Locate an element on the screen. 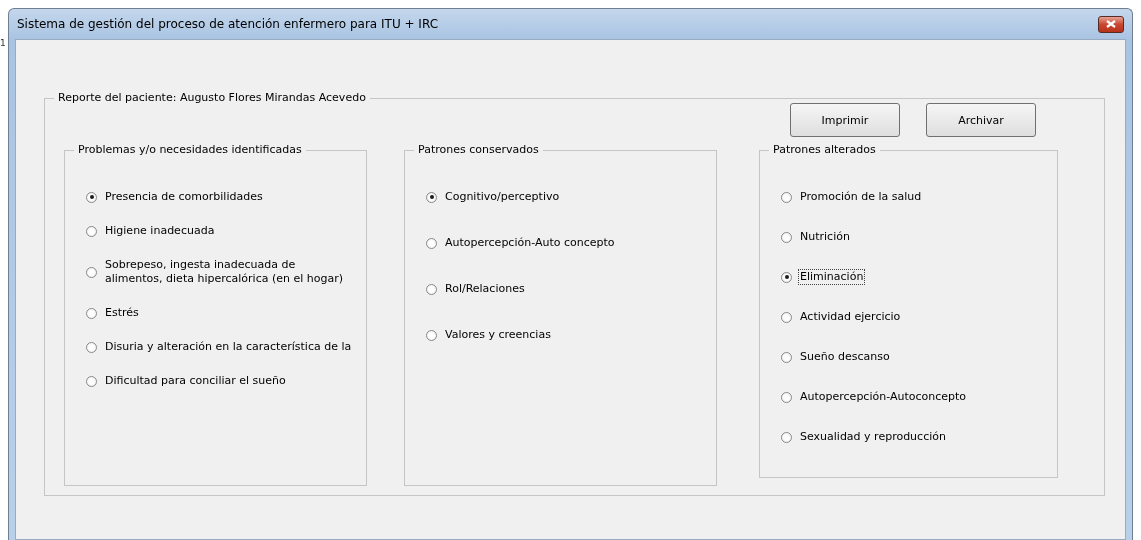 The height and width of the screenshot is (540, 1141). option-label: Autopercepción-Auto concepto is located at coordinates (530, 243).